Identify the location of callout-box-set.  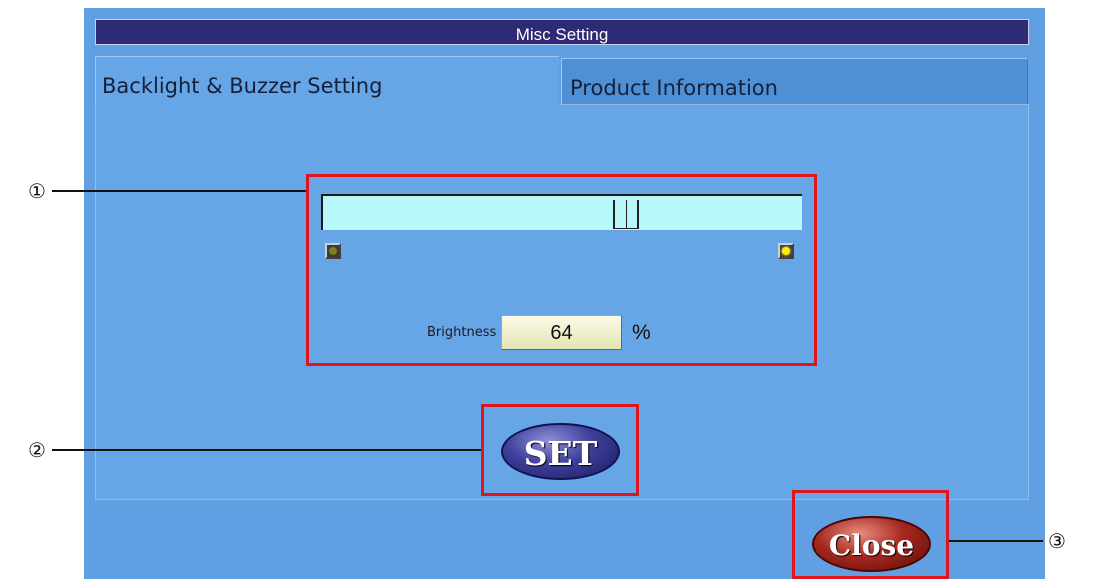
(560, 450).